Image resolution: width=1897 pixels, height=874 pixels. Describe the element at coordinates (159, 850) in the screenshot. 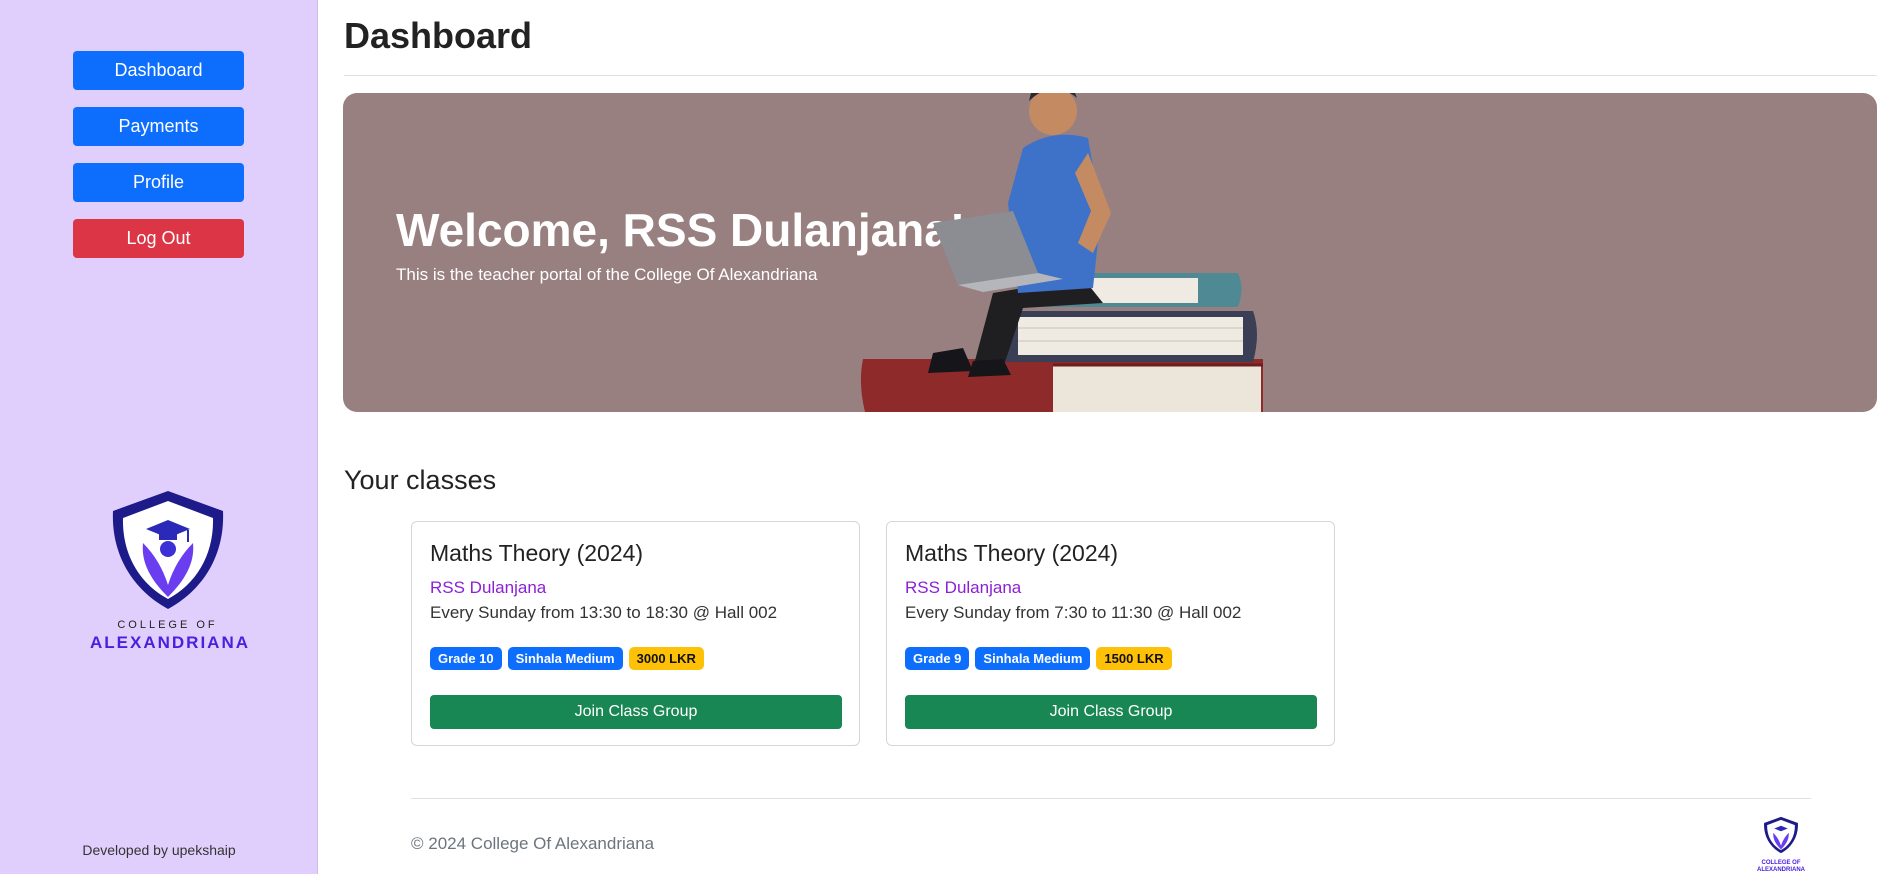

I see `developer-credit: Developed by upekshaip` at that location.